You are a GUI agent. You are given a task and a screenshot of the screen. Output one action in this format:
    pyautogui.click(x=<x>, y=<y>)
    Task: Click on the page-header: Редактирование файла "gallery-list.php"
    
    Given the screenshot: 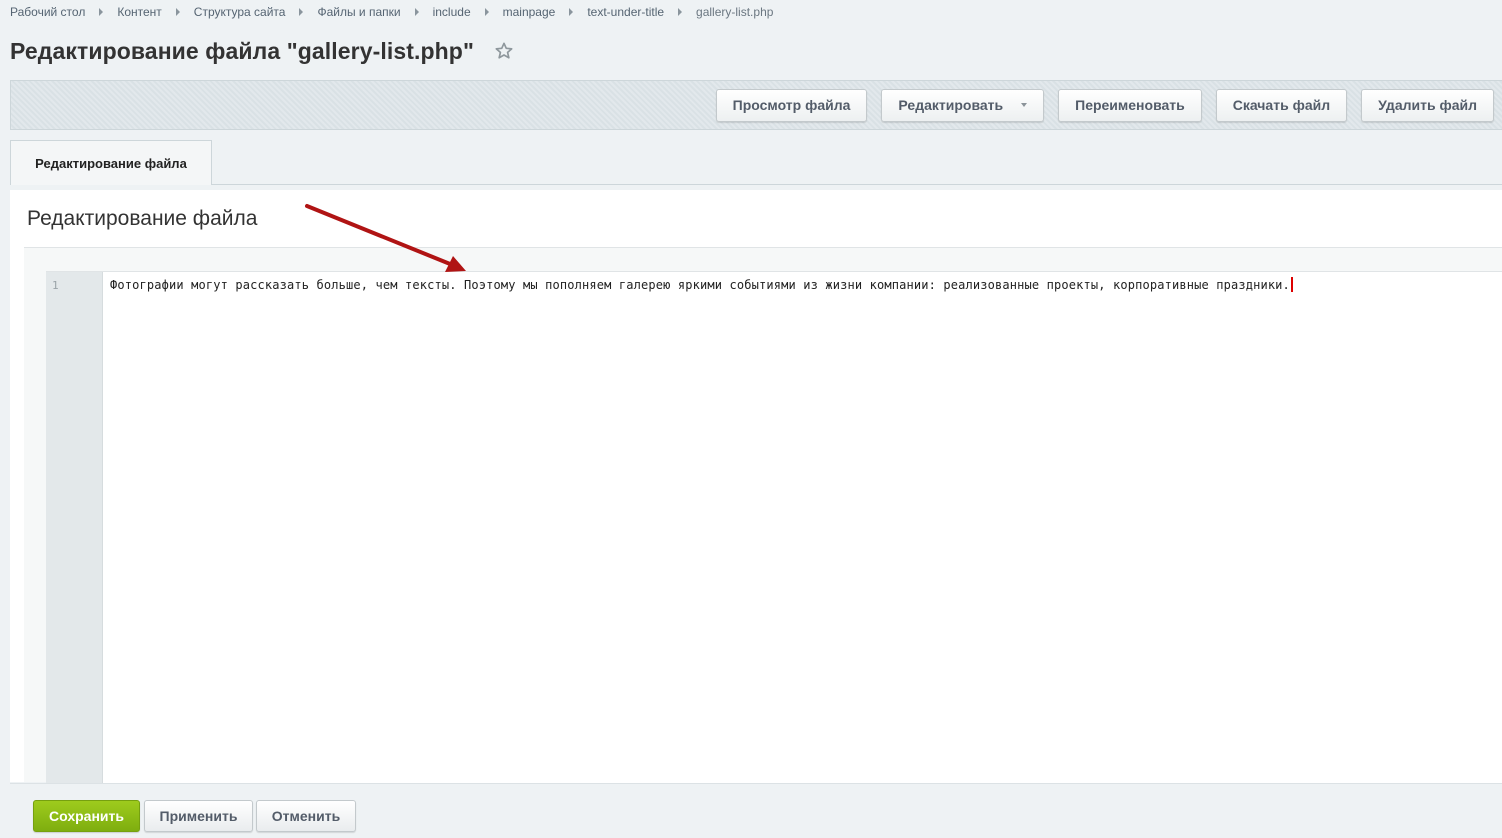 What is the action you would take?
    pyautogui.click(x=262, y=51)
    